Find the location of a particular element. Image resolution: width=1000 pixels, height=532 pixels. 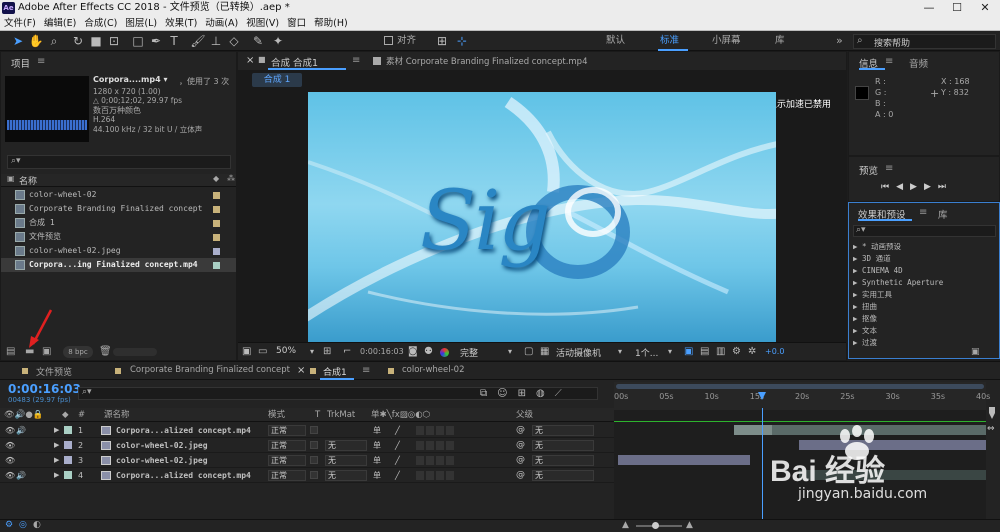

column-parent: 父级 is located at coordinates (524, 415).